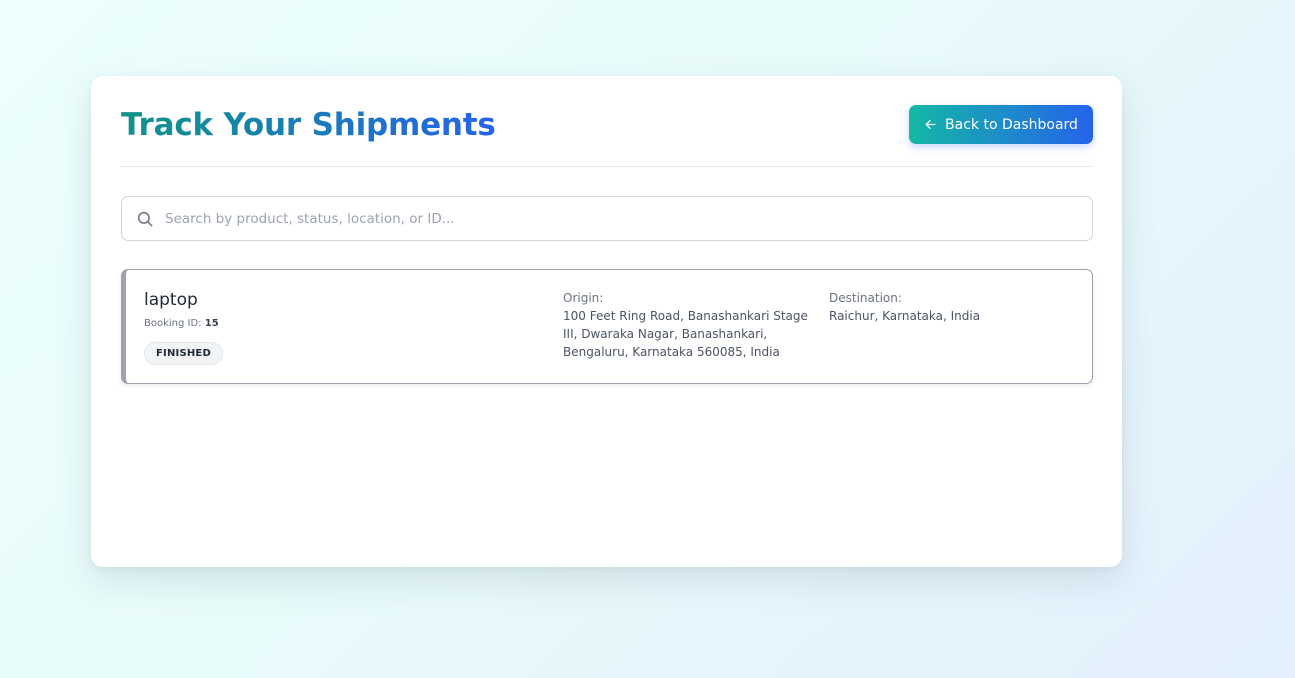 The height and width of the screenshot is (678, 1295). I want to click on shipment-product: laptop, so click(171, 300).